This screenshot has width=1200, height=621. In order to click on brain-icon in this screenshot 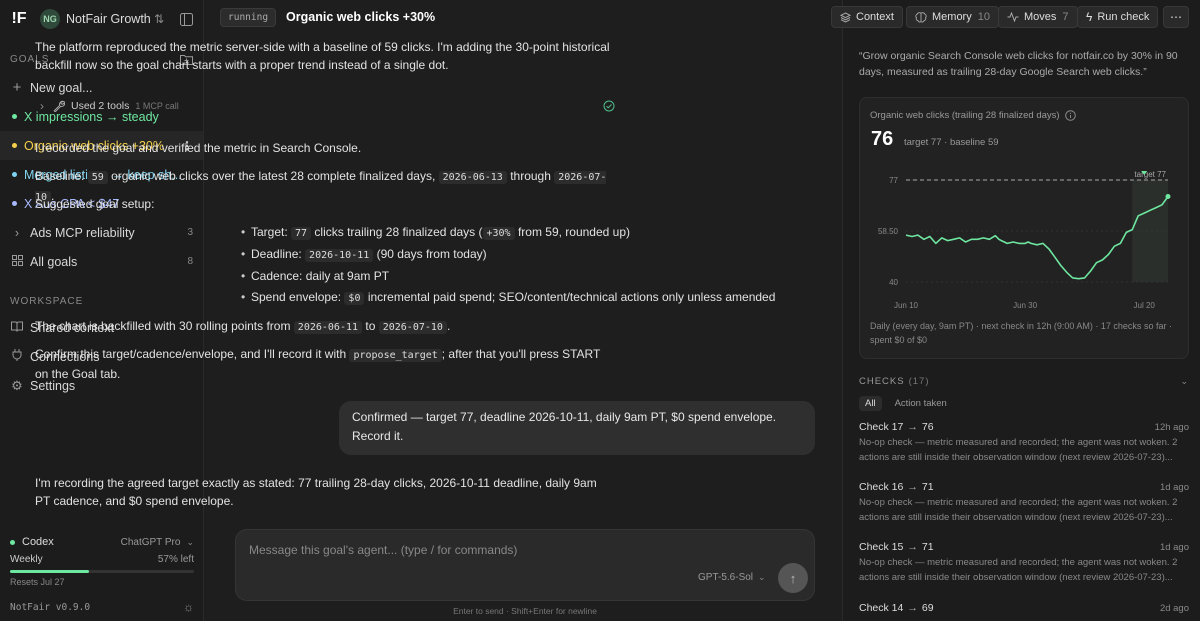, I will do `click(921, 17)`.